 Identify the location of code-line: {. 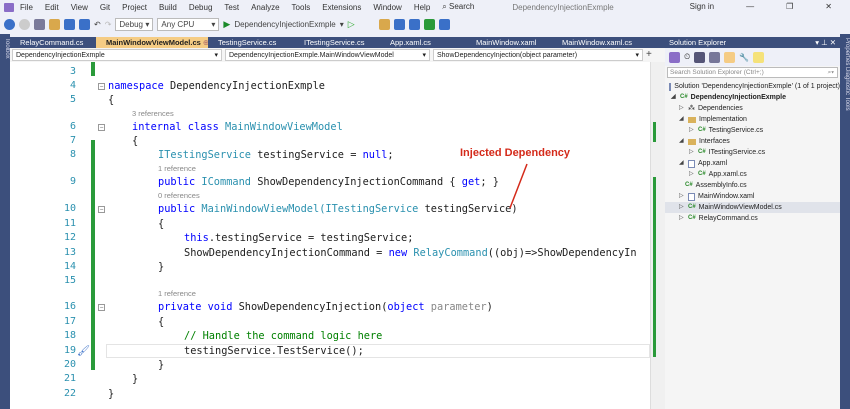
(135, 141).